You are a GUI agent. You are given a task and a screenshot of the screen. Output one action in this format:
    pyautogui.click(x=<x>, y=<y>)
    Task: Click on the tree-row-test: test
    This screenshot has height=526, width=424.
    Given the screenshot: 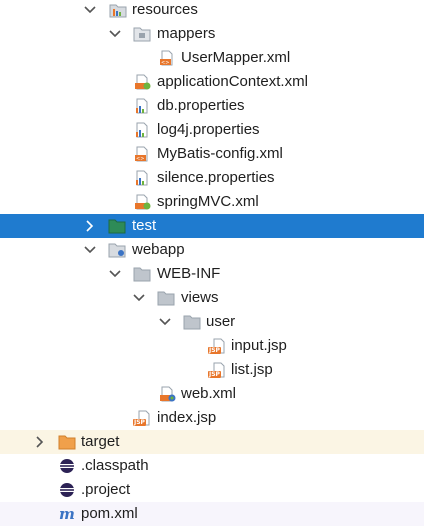 What is the action you would take?
    pyautogui.click(x=212, y=226)
    